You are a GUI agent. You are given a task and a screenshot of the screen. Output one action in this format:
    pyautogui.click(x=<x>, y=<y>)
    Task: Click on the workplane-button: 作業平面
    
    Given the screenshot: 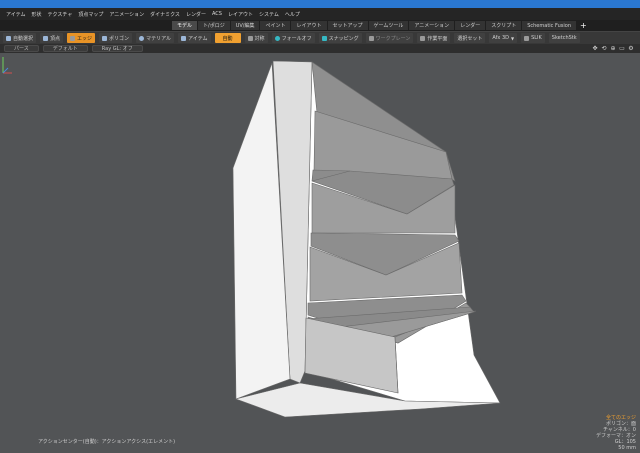 What is the action you would take?
    pyautogui.click(x=434, y=38)
    